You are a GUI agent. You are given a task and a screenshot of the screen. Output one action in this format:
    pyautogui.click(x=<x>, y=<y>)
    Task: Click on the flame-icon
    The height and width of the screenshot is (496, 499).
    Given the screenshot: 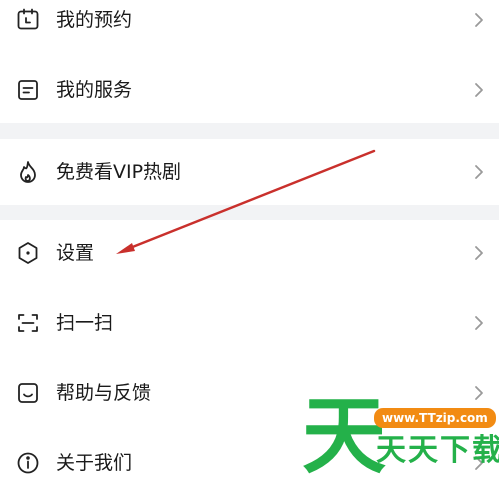 What is the action you would take?
    pyautogui.click(x=28, y=172)
    